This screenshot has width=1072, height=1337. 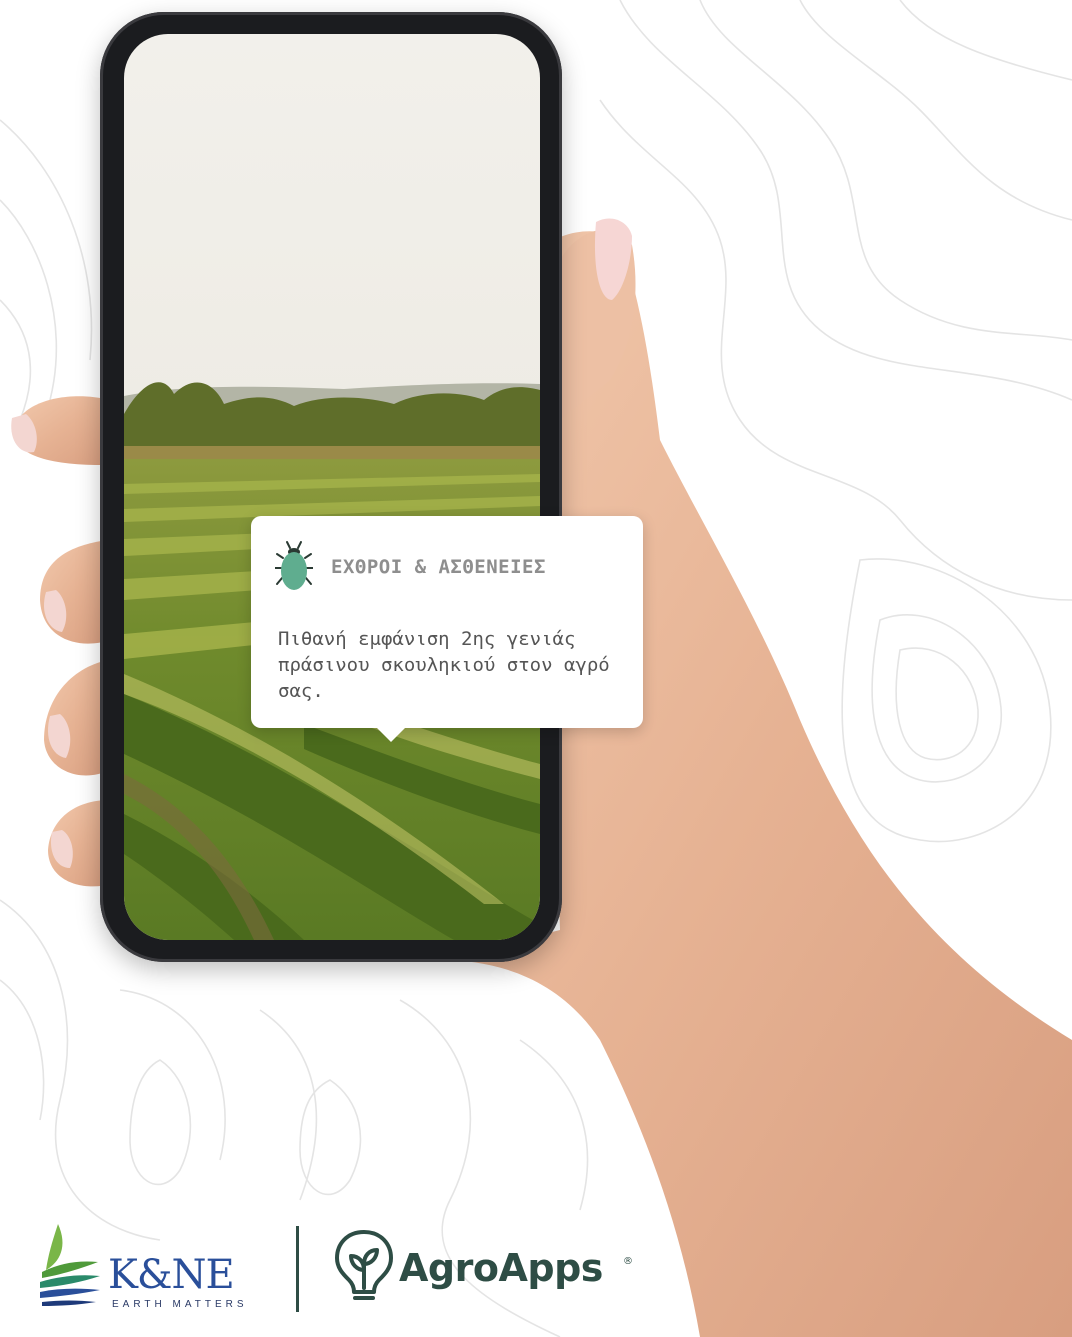 What do you see at coordinates (297, 1269) in the screenshot?
I see `logo-divider` at bounding box center [297, 1269].